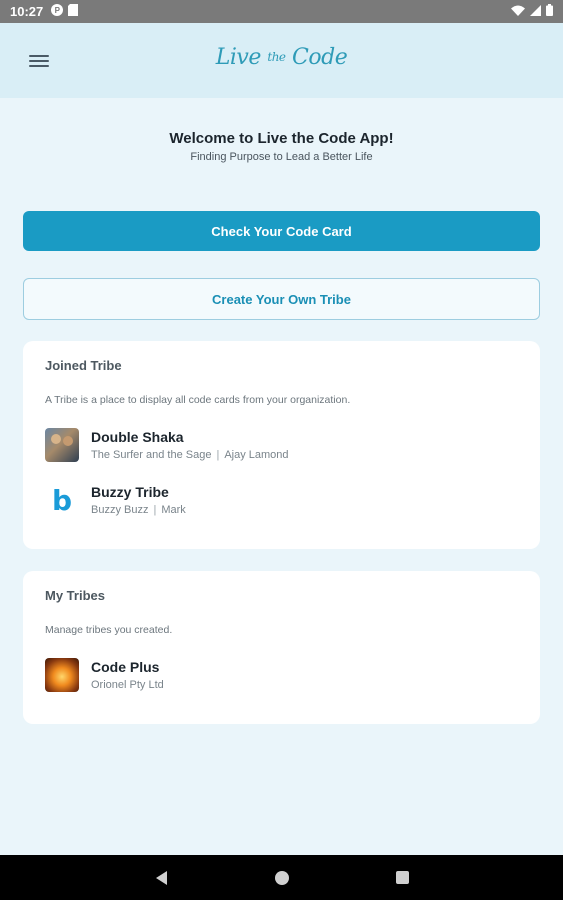 The height and width of the screenshot is (900, 563). What do you see at coordinates (256, 455) in the screenshot?
I see `tribe-owner: Ajay Lamond` at bounding box center [256, 455].